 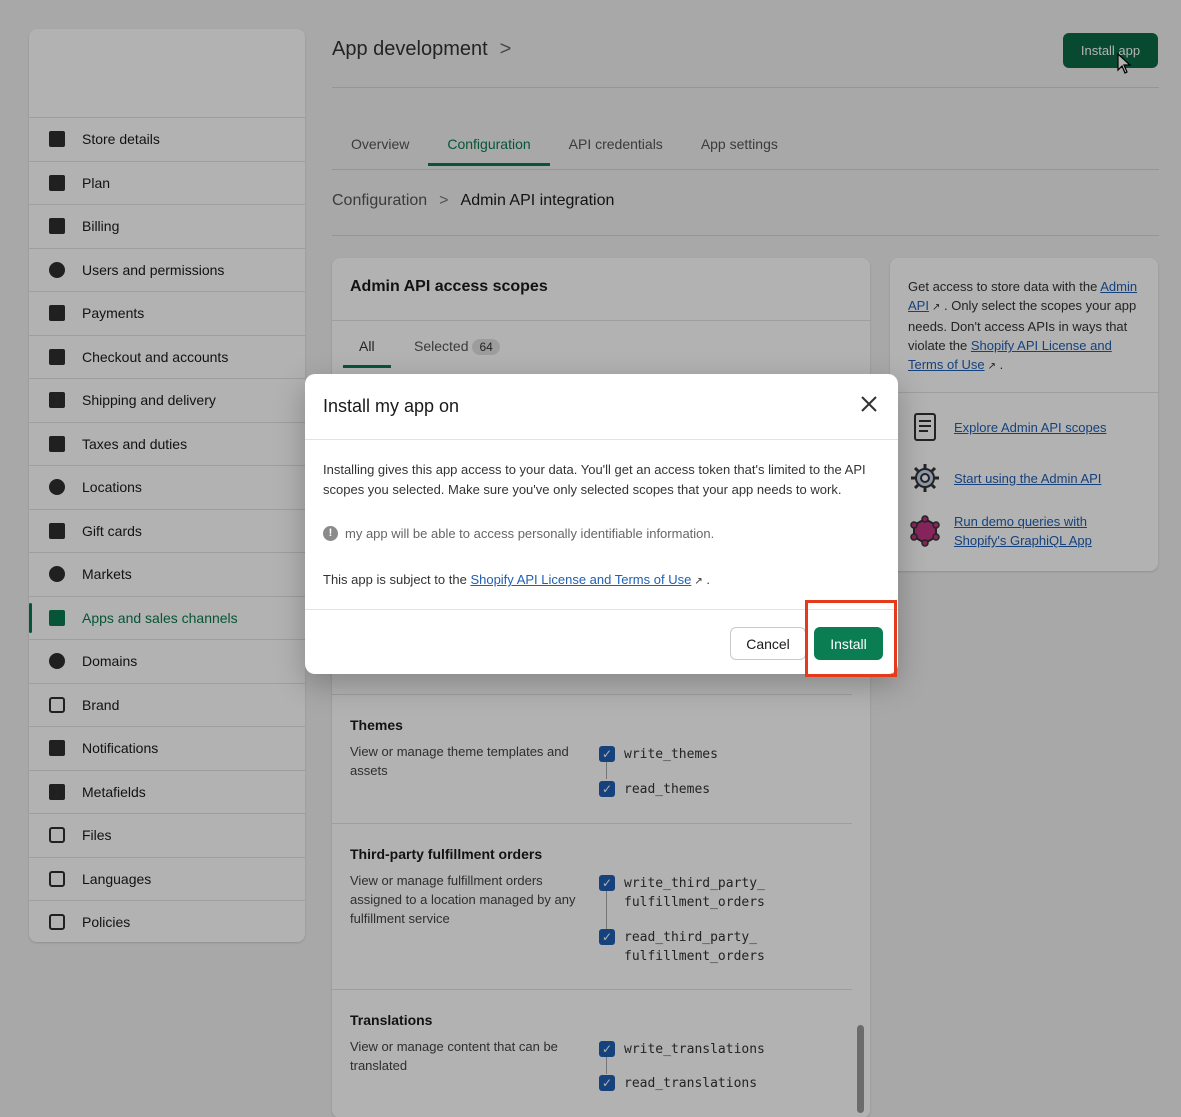 I want to click on info-icon: !, so click(x=330, y=533).